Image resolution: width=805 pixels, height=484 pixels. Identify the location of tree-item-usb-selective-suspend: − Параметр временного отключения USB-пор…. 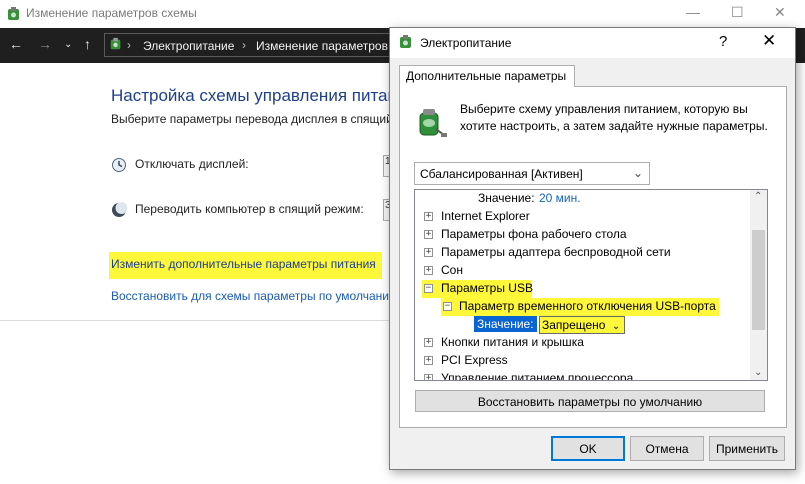
(580, 307).